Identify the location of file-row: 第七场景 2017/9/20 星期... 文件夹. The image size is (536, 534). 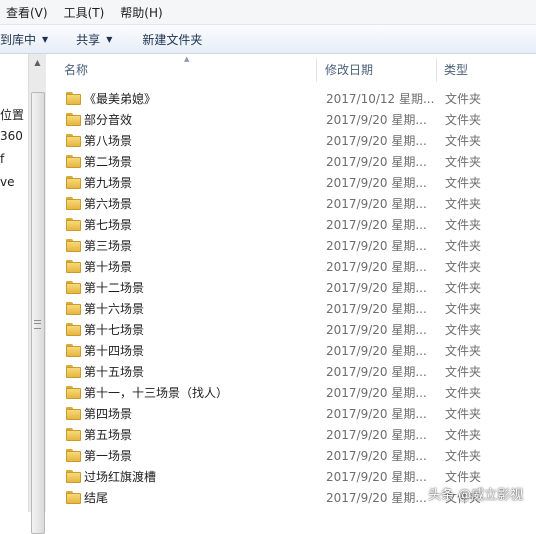
(291, 225).